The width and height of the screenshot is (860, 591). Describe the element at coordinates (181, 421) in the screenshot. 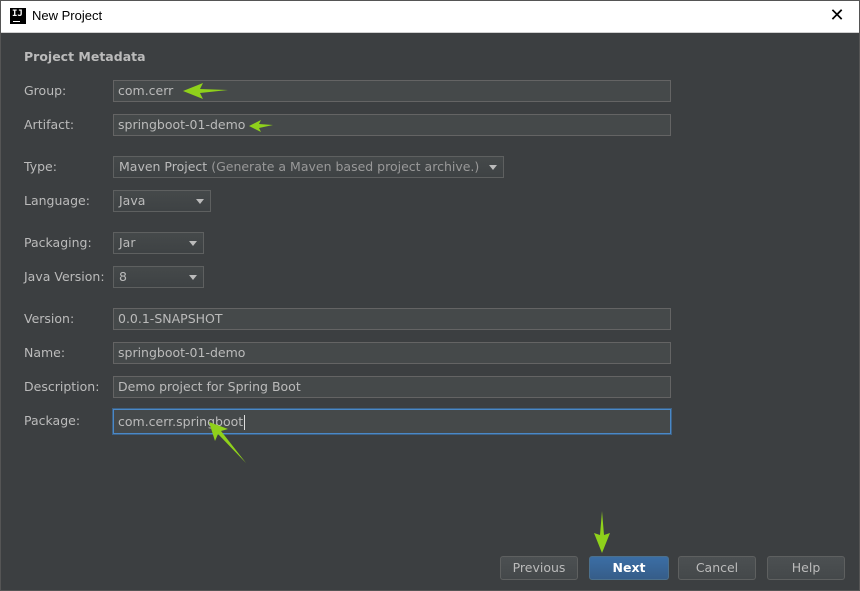

I see `package-value: com.cerr.springboot` at that location.